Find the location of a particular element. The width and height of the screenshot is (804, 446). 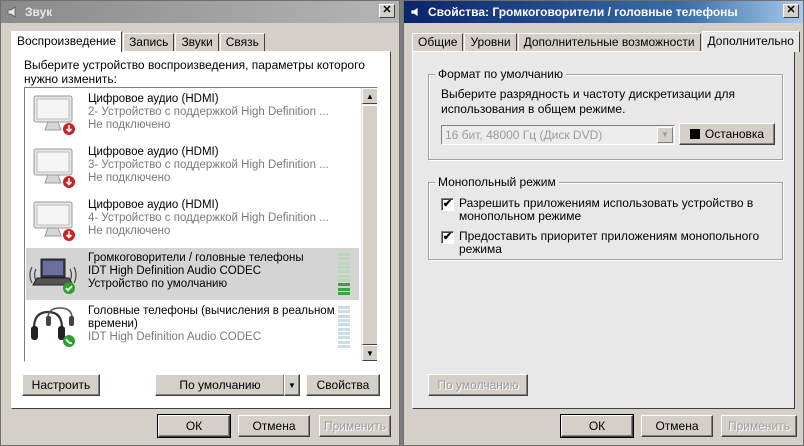

window-title: Звук is located at coordinates (39, 12).